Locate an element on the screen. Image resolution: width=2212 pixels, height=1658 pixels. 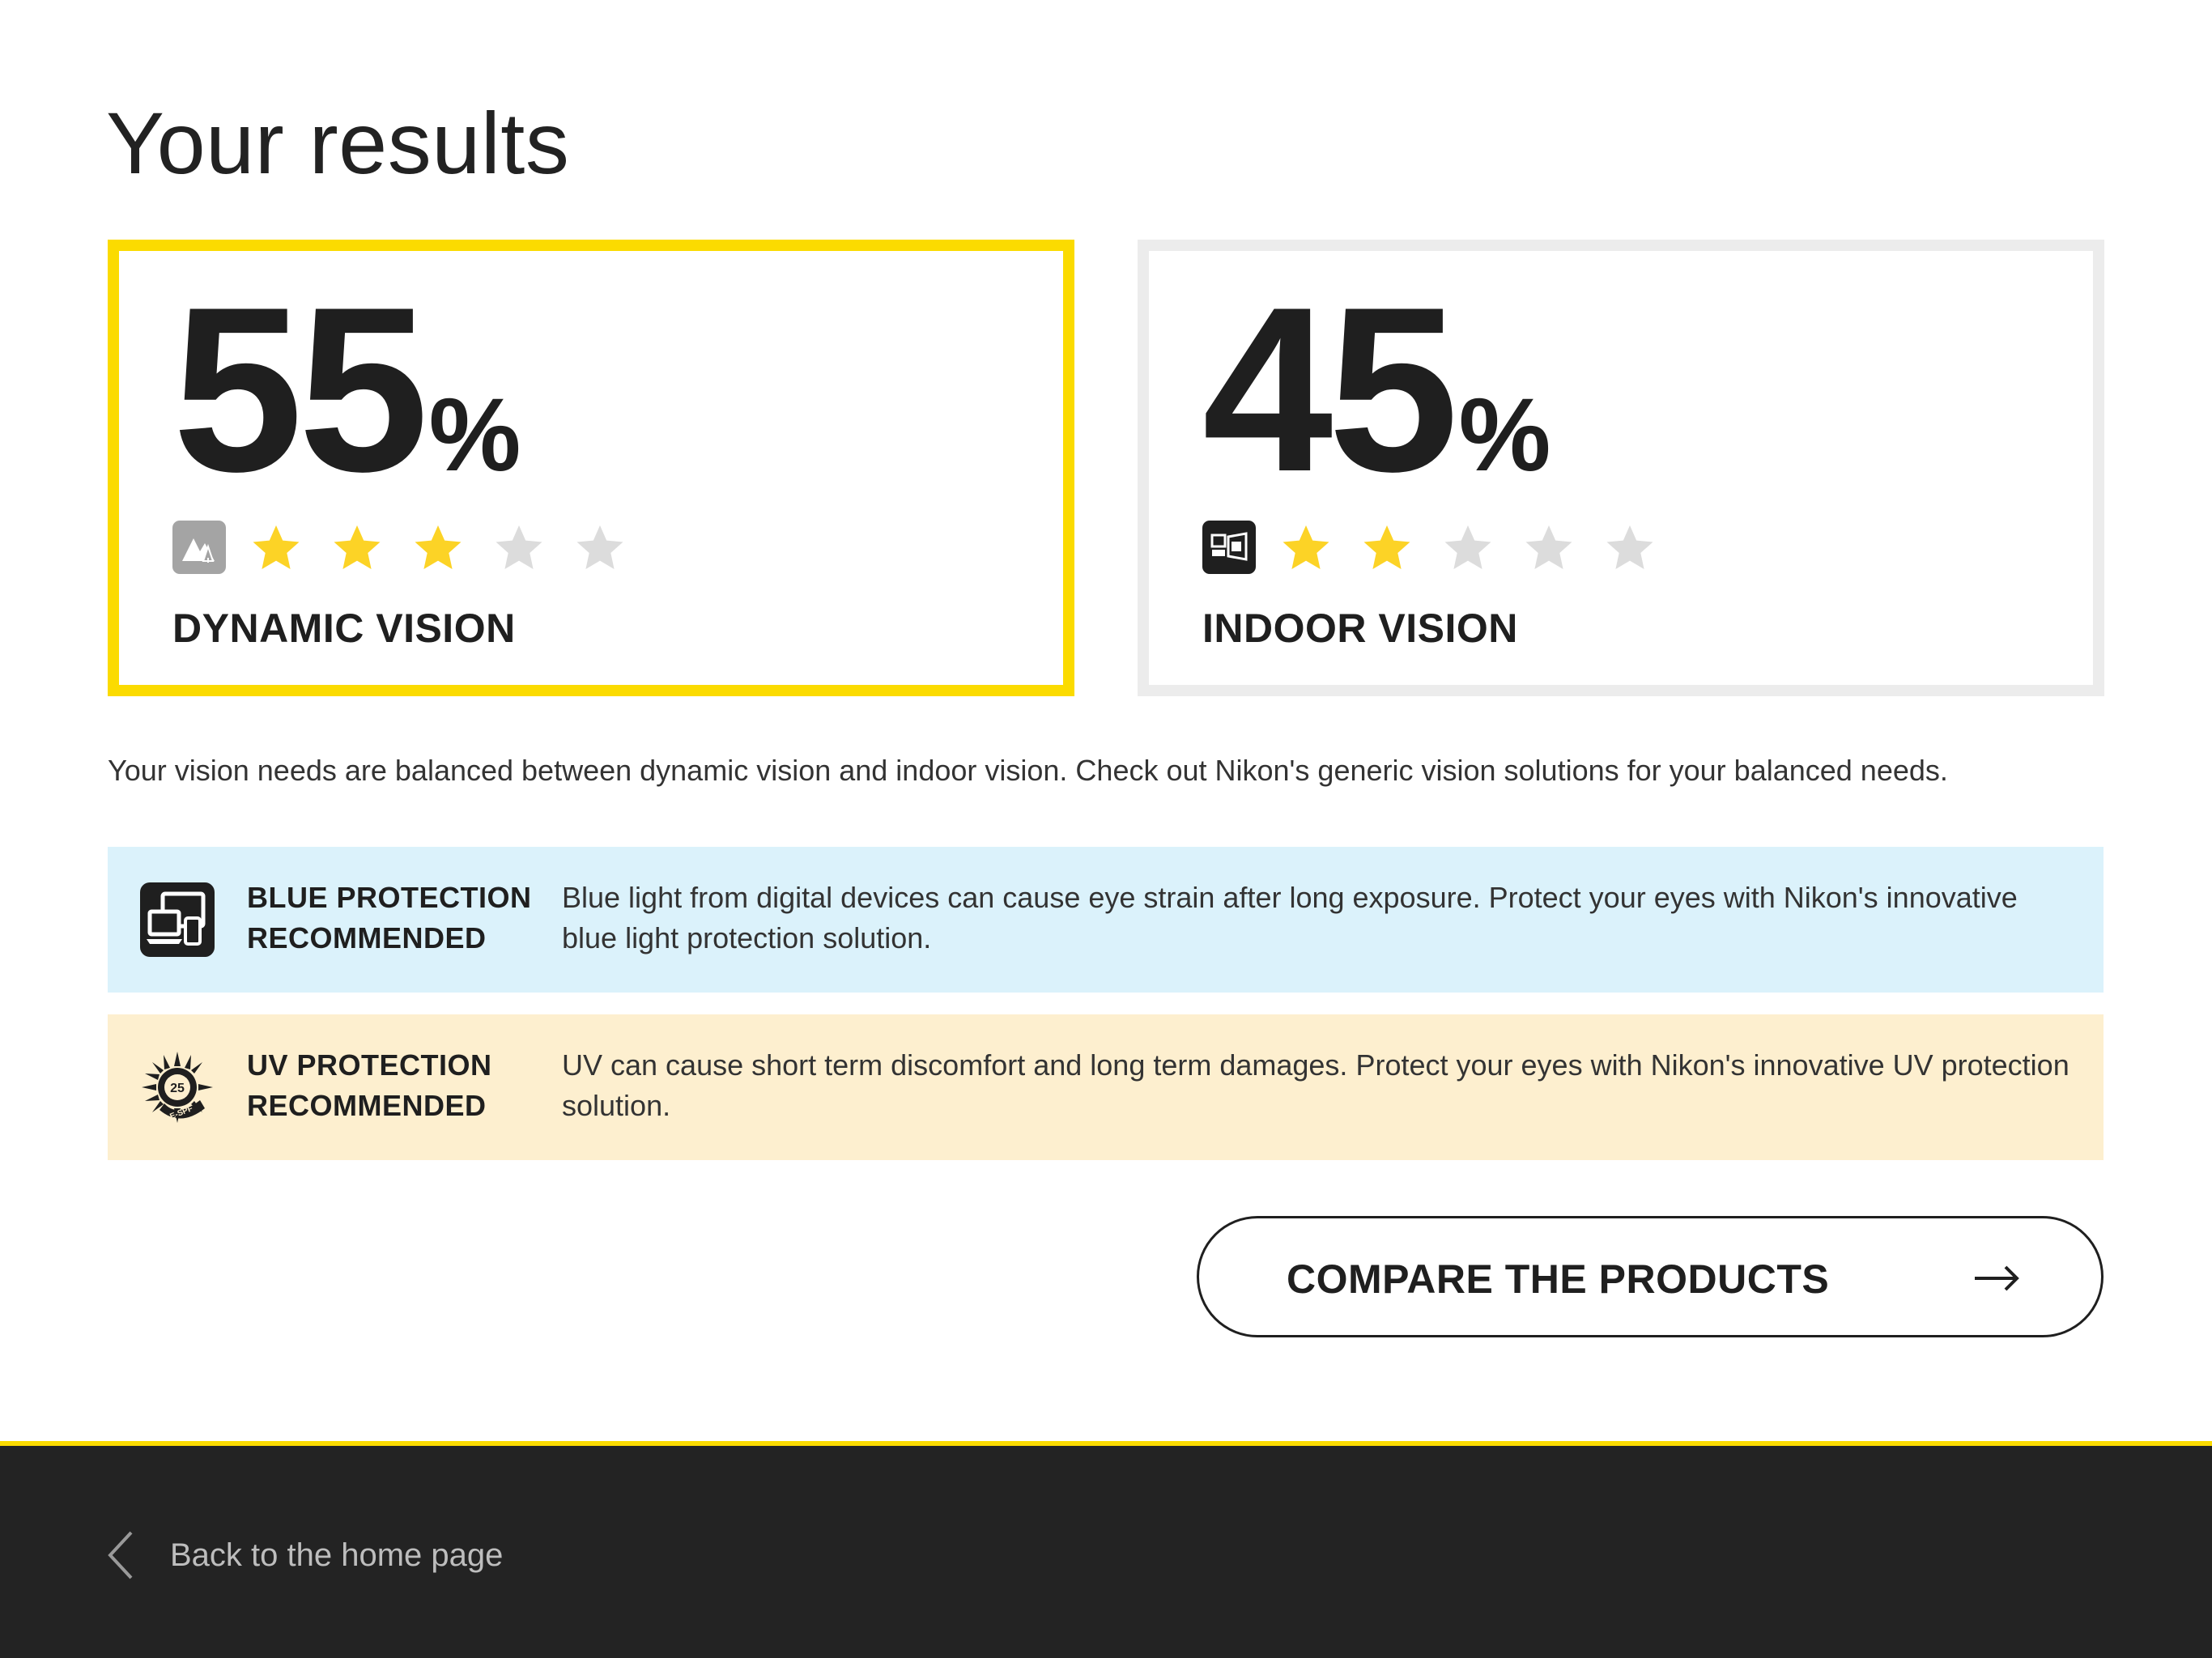
compare-products-label: COMPARE THE PRODUCTS is located at coordinates (1558, 1279).